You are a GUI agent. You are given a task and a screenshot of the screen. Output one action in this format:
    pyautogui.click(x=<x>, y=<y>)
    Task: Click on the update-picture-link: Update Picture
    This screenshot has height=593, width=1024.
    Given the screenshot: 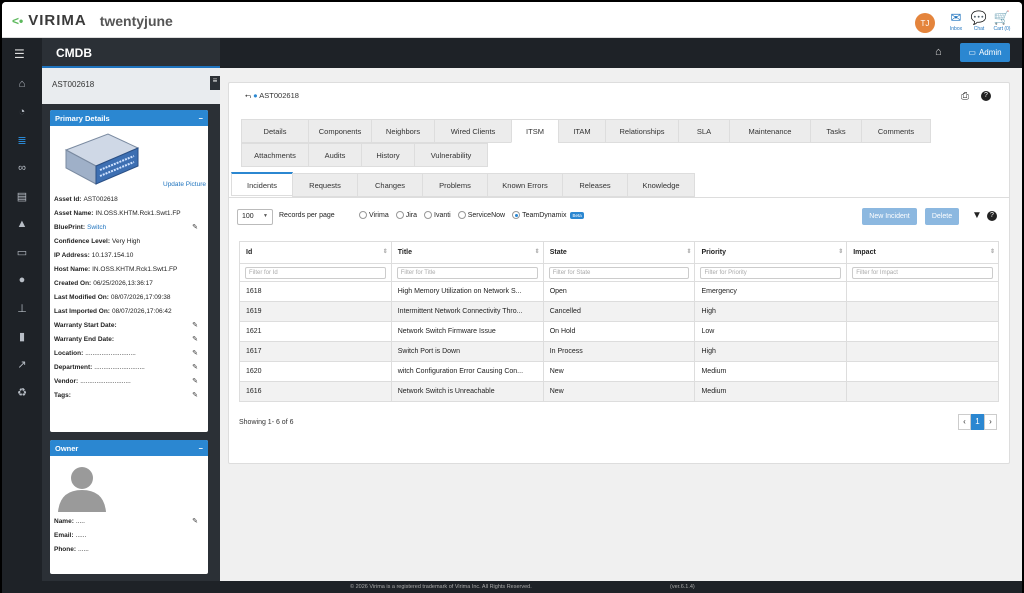 What is the action you would take?
    pyautogui.click(x=184, y=184)
    